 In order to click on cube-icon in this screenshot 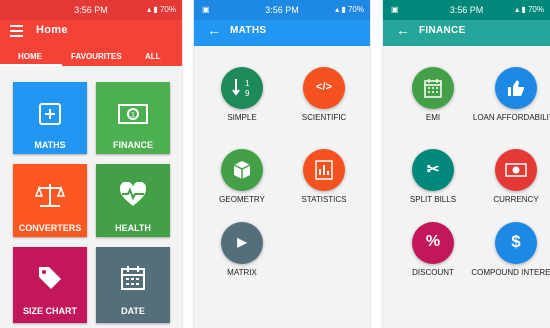, I will do `click(242, 170)`.